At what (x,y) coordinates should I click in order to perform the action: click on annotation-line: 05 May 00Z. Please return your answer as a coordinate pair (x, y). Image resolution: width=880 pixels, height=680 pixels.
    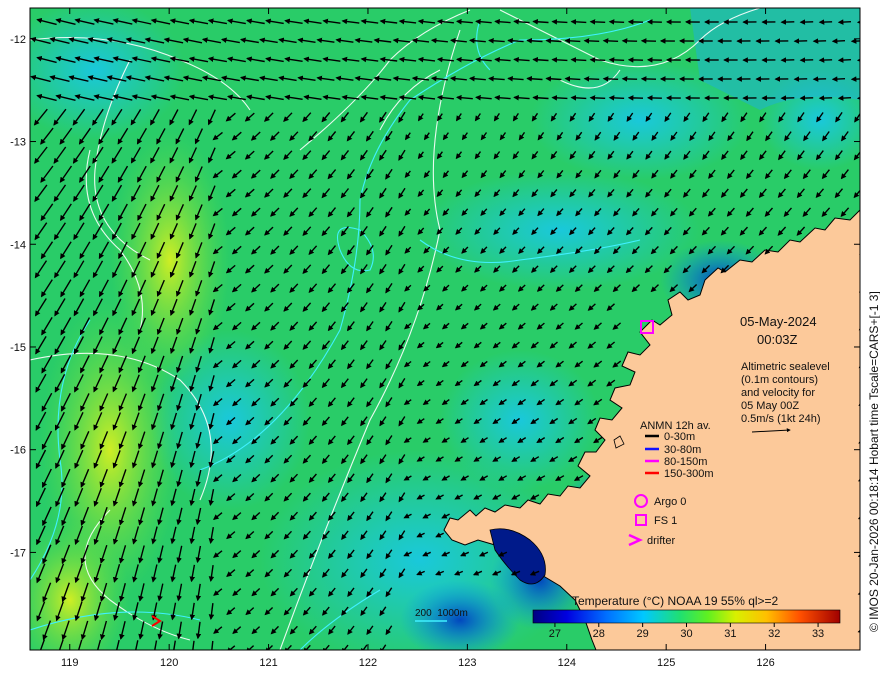
    Looking at the image, I should click on (770, 406).